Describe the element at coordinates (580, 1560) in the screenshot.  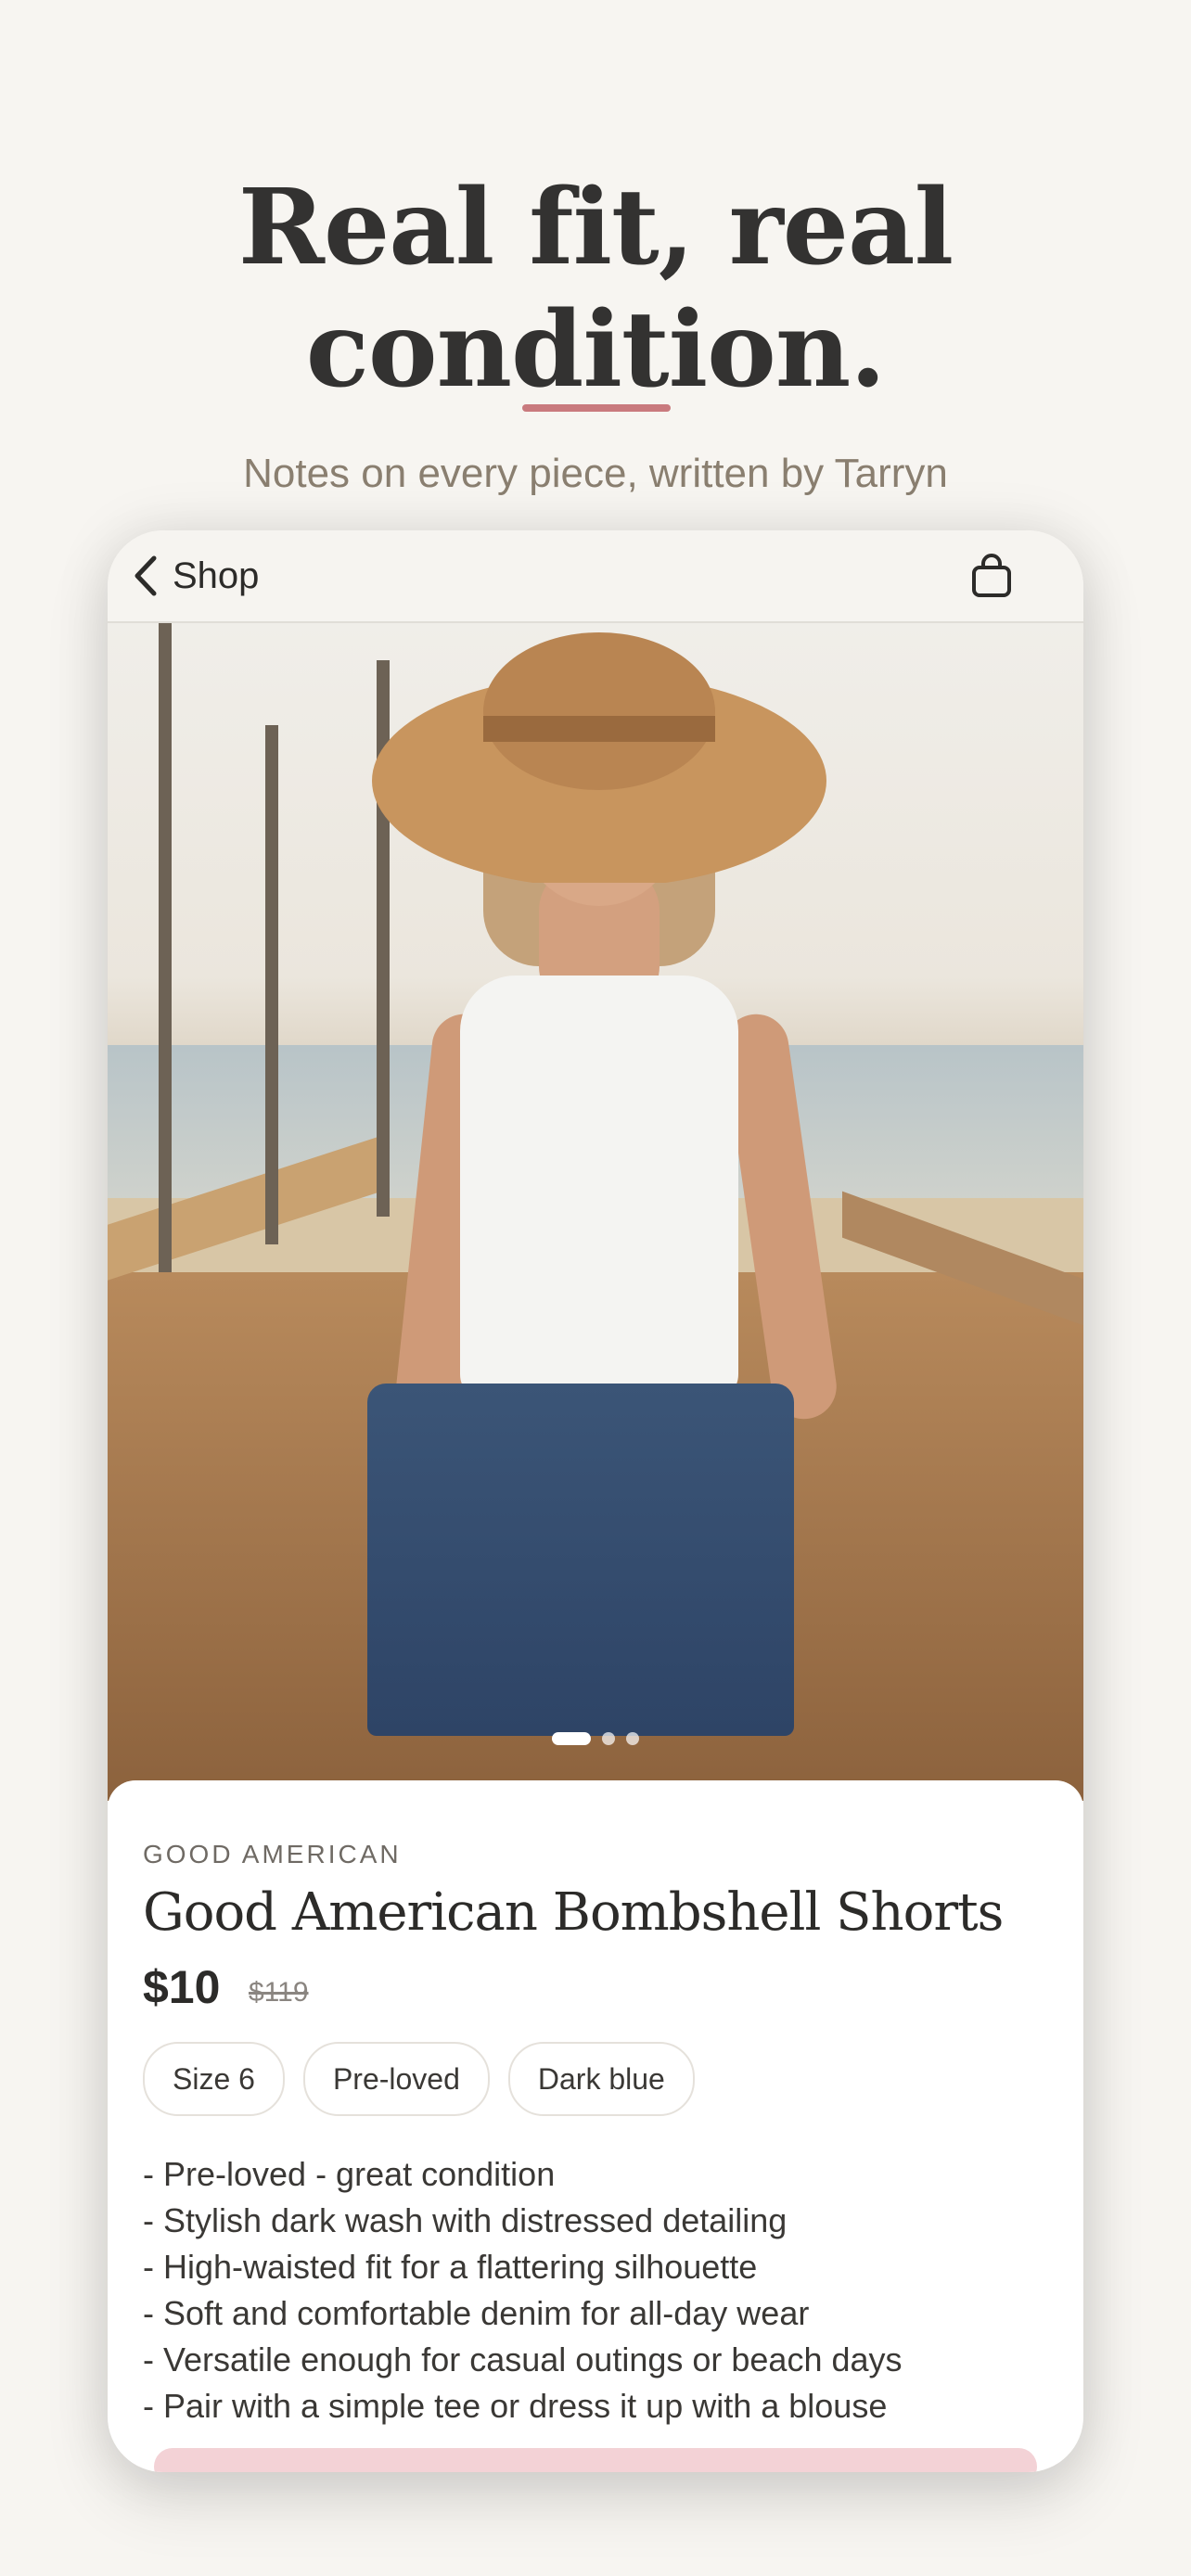
I see `denim-shorts` at that location.